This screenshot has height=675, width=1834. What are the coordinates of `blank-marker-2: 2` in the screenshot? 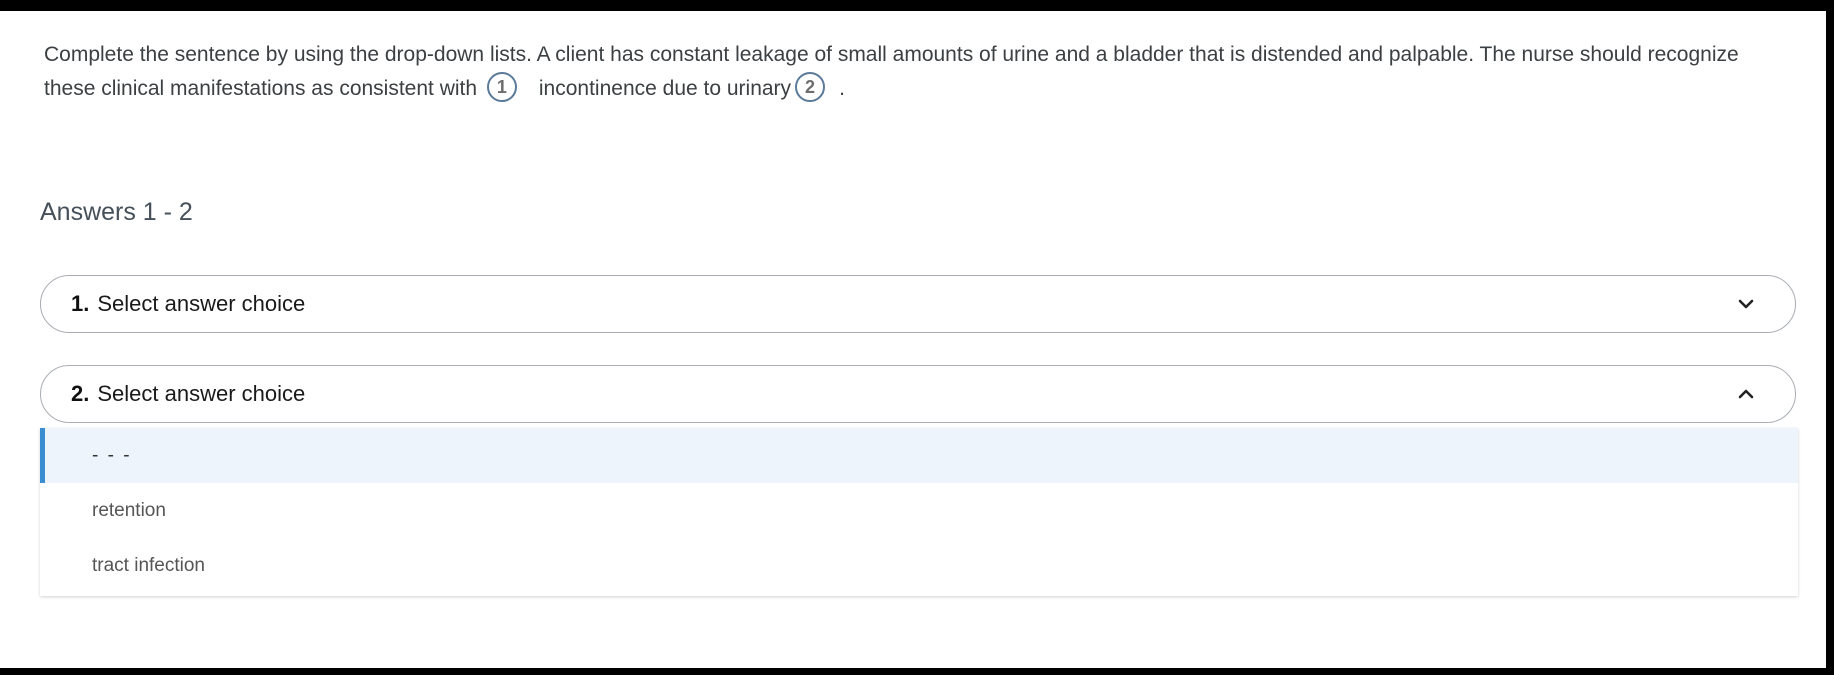 It's located at (810, 87).